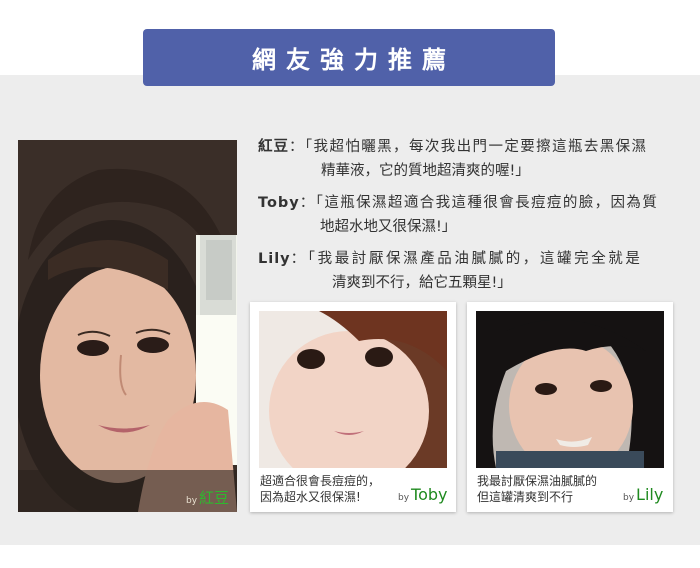 This screenshot has height=568, width=700. What do you see at coordinates (214, 498) in the screenshot?
I see `signature-name: 紅豆` at bounding box center [214, 498].